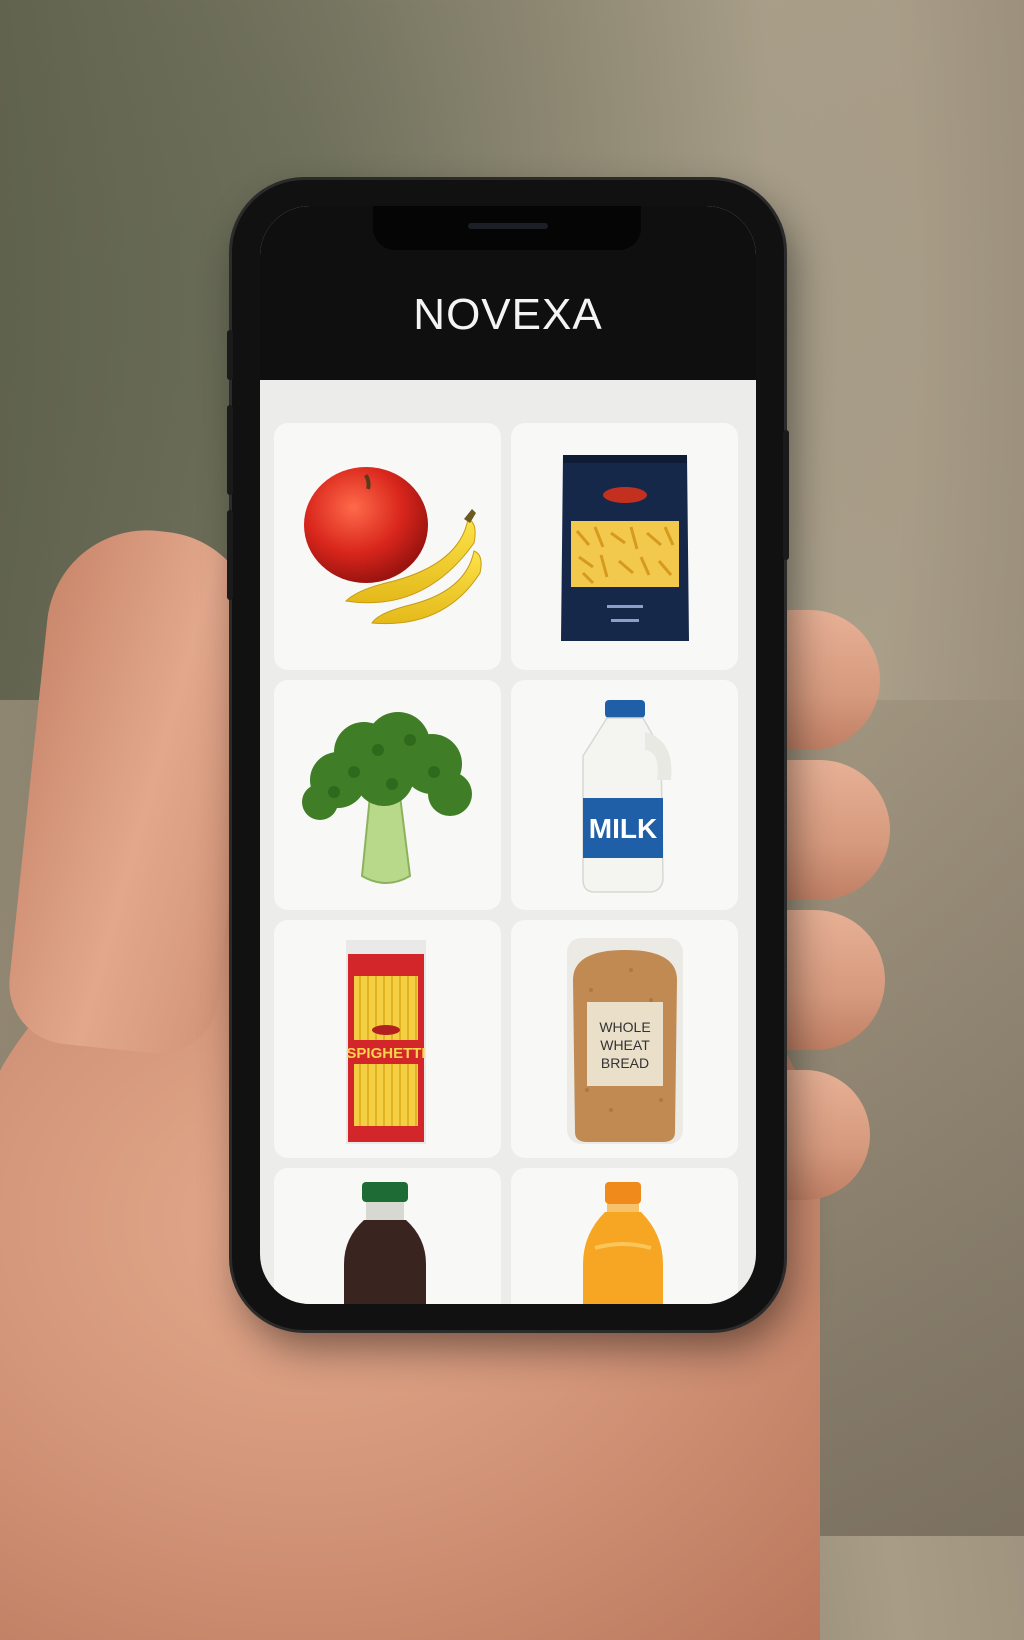 This screenshot has width=1024, height=1640. I want to click on soda-bottle-icon, so click(385, 1243).